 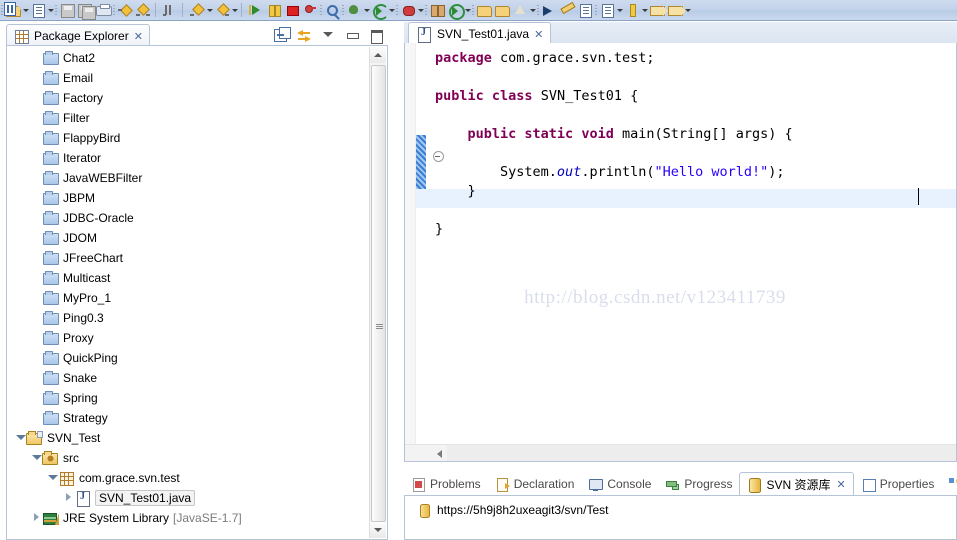 What do you see at coordinates (188, 98) in the screenshot?
I see `tree-item: Factory` at bounding box center [188, 98].